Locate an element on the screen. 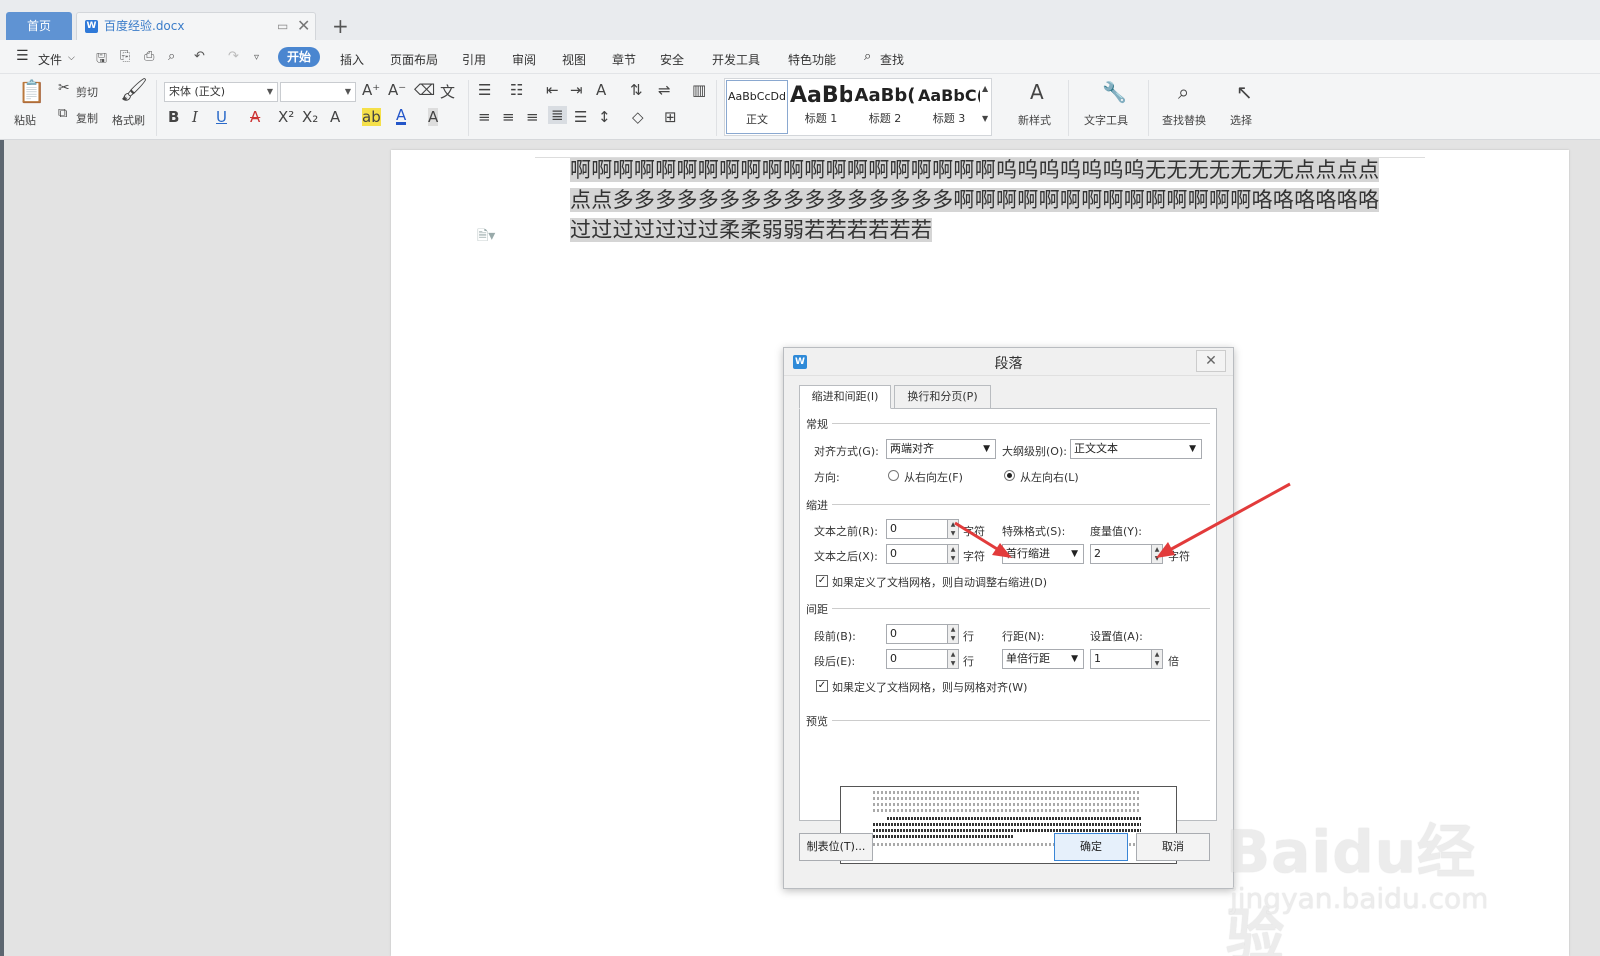 The height and width of the screenshot is (956, 1600). tab-line-page-breaks: 换行和分页(P) is located at coordinates (942, 397).